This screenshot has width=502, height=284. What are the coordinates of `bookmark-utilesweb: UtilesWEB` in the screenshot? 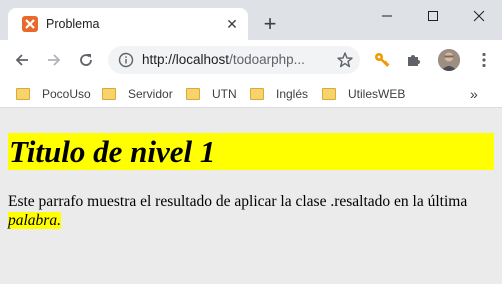 It's located at (363, 94).